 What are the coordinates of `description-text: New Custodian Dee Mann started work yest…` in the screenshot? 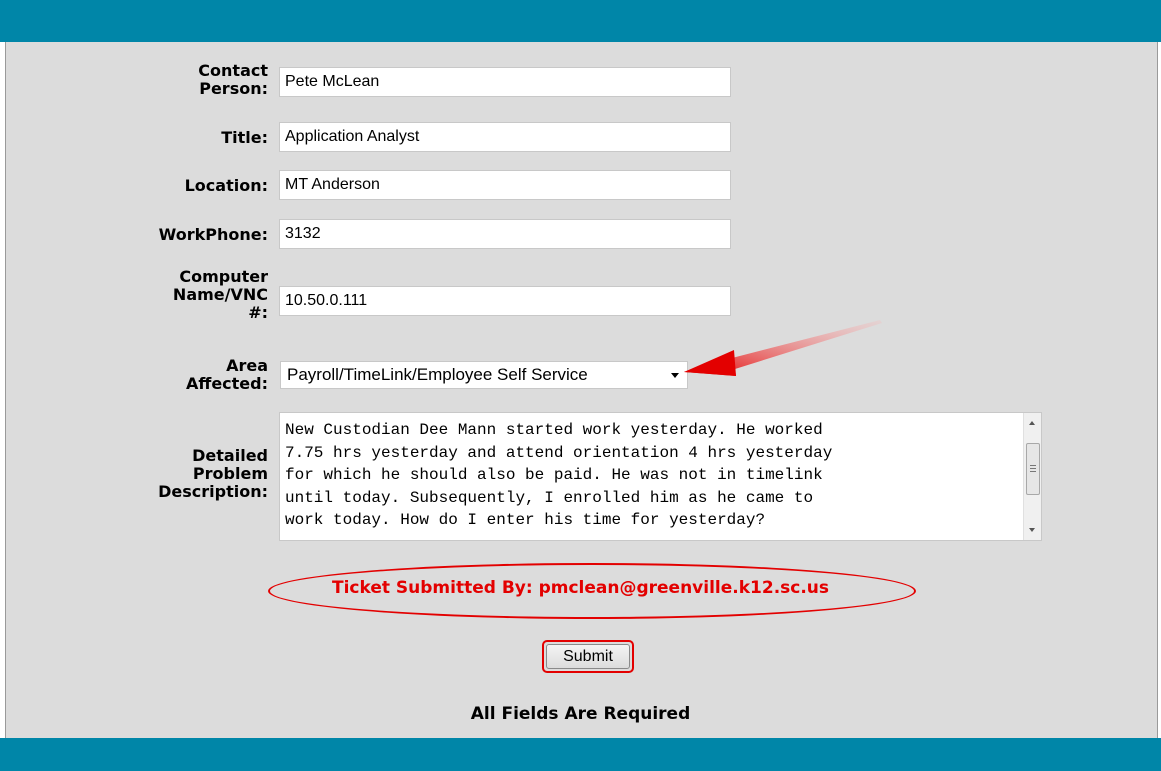 It's located at (655, 475).